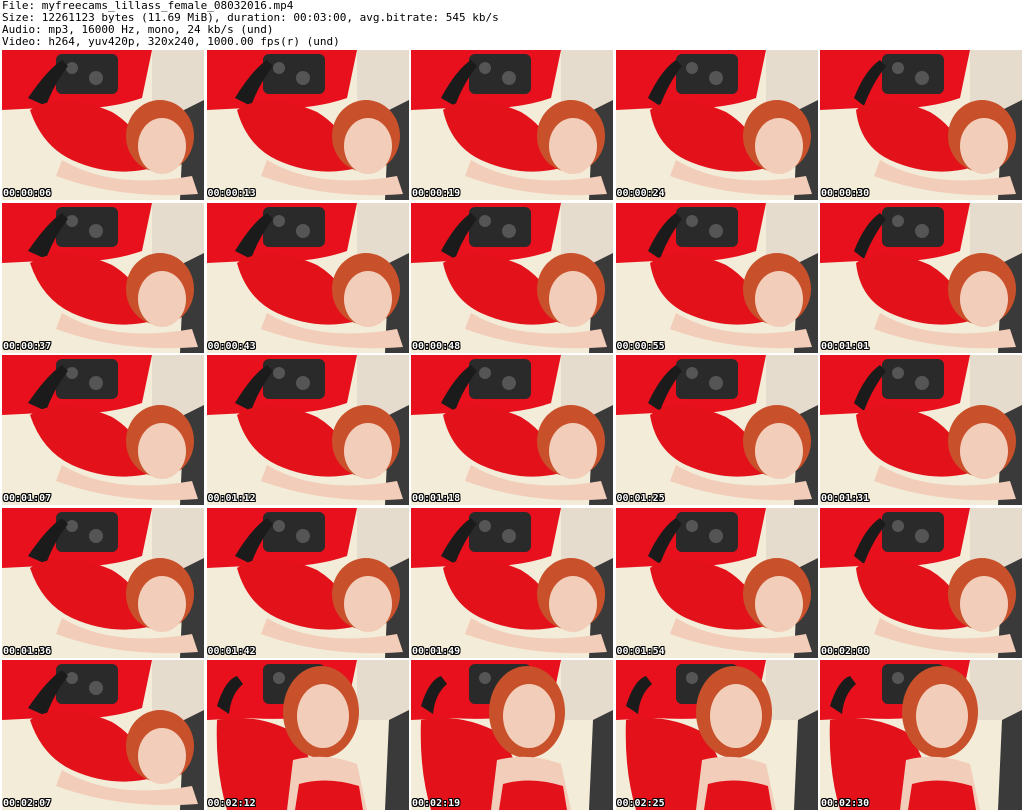 Image resolution: width=1024 pixels, height=811 pixels. I want to click on video-thumbnail: 00:00:48, so click(512, 277).